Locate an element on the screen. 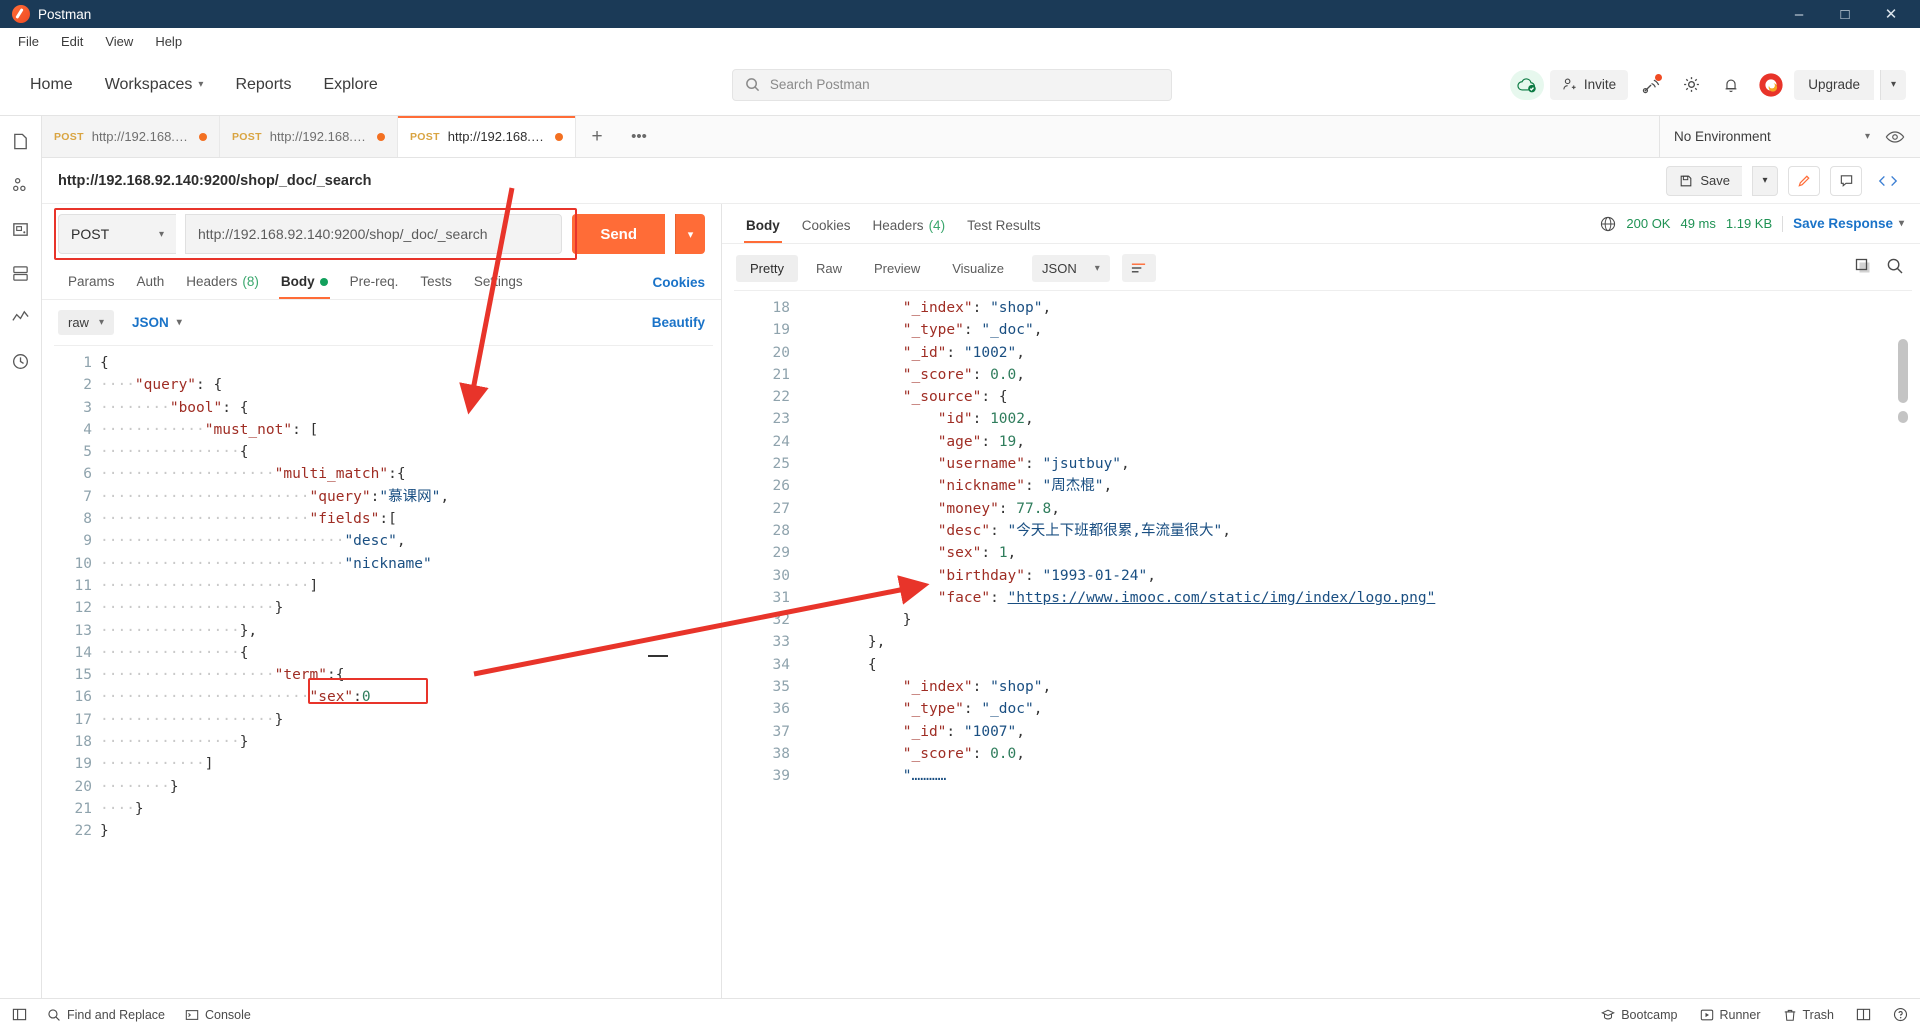 This screenshot has width=1920, height=1030. invite-button: Invite is located at coordinates (1589, 84).